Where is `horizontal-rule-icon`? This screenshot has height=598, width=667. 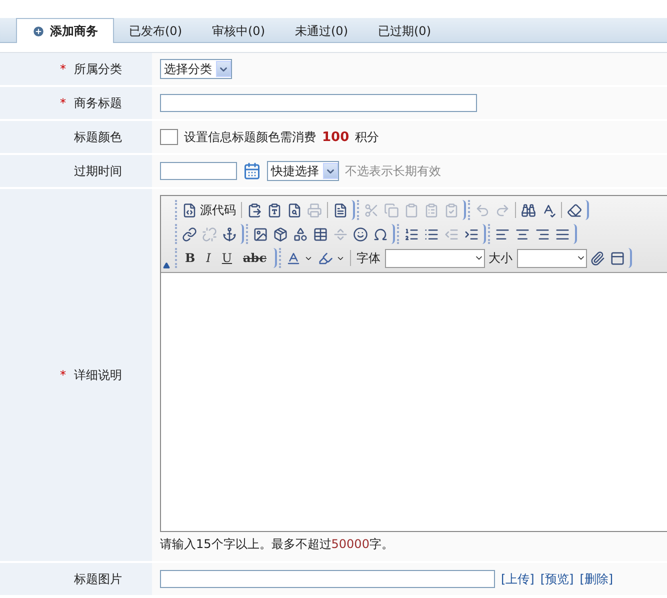 horizontal-rule-icon is located at coordinates (340, 234).